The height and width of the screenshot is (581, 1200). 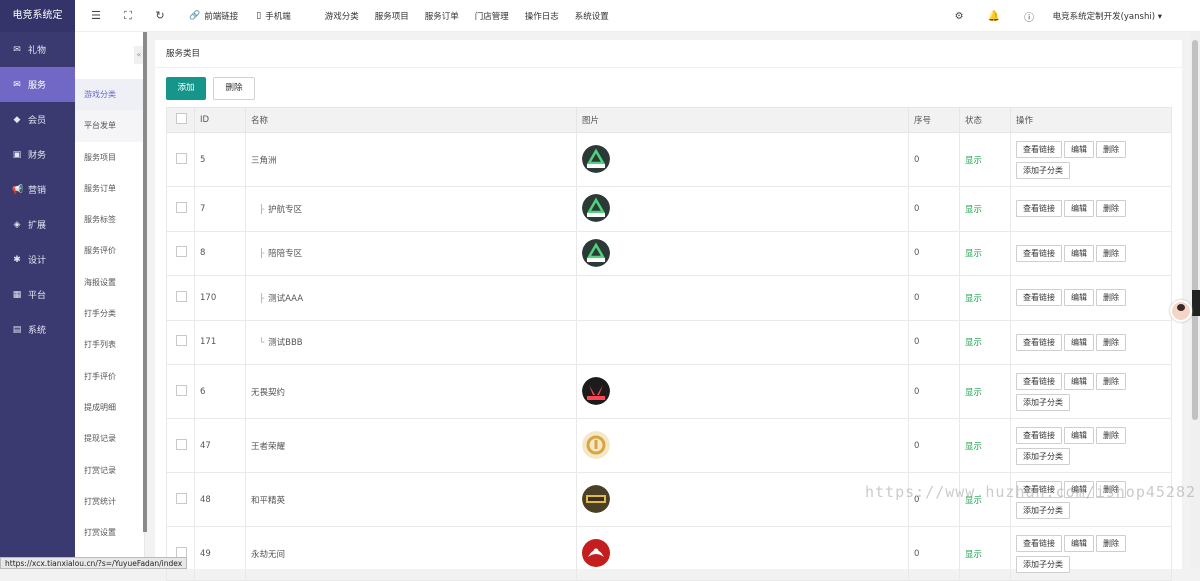 I want to click on sidebar-item-5: ◈扩展, so click(x=37, y=224).